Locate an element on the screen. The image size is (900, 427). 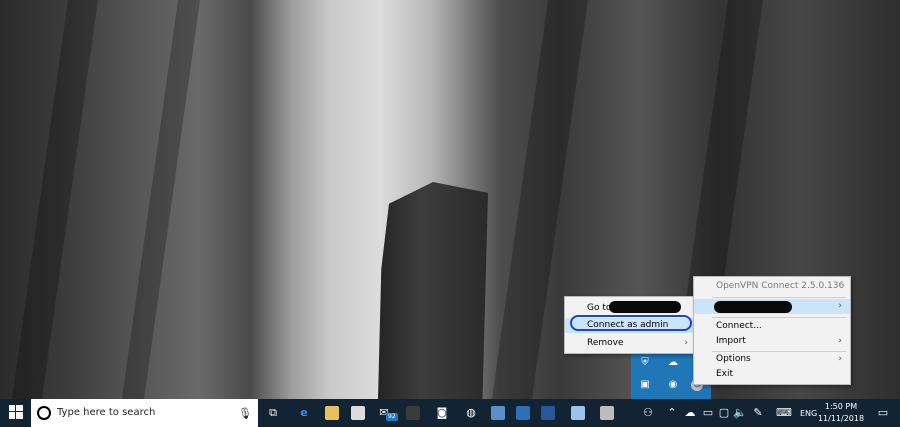
network-app-icon is located at coordinates (607, 413).